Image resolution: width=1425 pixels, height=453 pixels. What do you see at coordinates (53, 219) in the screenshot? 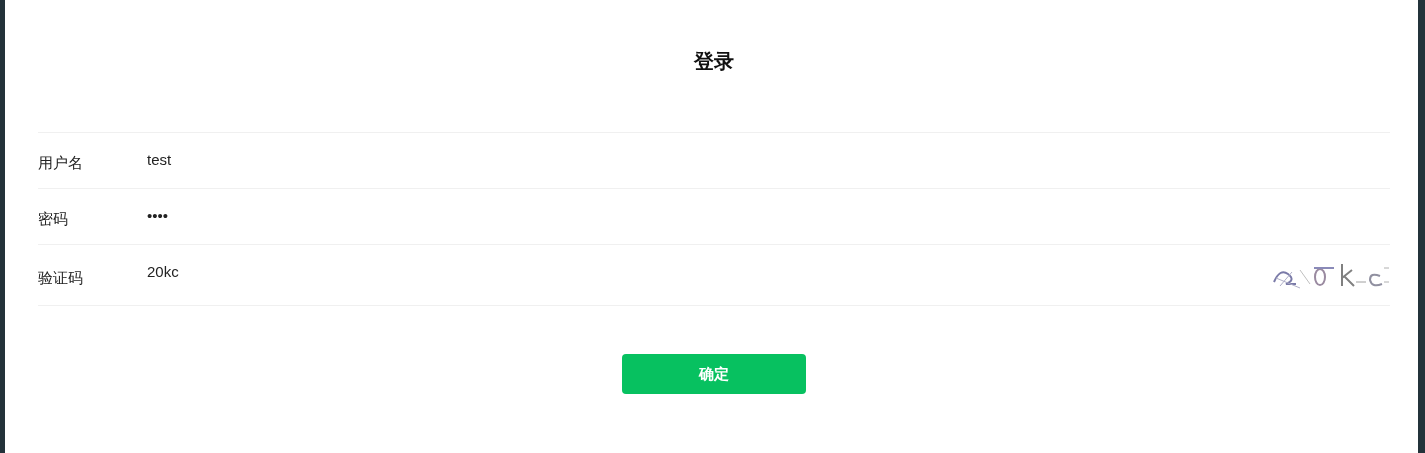
I see `field-label: 密码` at bounding box center [53, 219].